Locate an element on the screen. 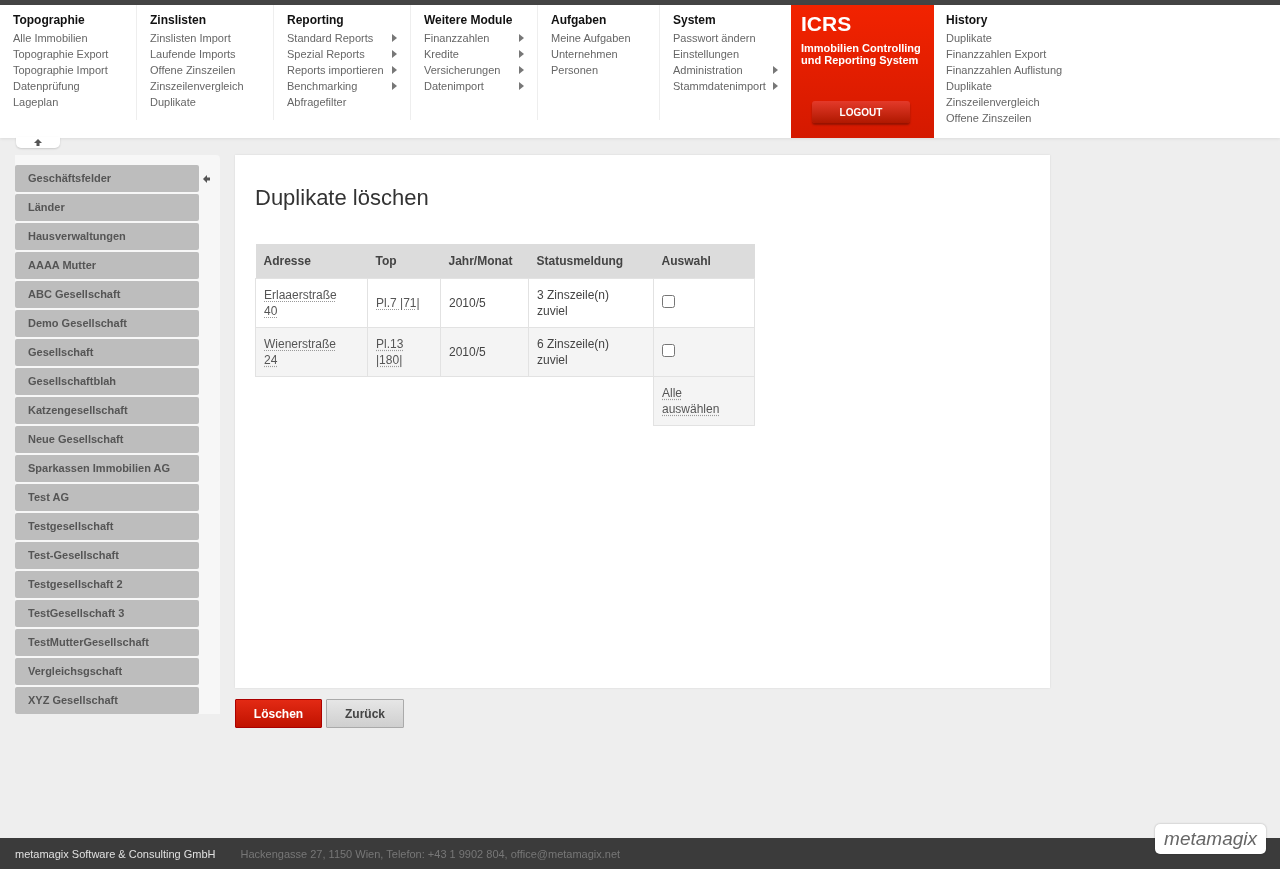  column-header: Jahr/Monat is located at coordinates (484, 261).